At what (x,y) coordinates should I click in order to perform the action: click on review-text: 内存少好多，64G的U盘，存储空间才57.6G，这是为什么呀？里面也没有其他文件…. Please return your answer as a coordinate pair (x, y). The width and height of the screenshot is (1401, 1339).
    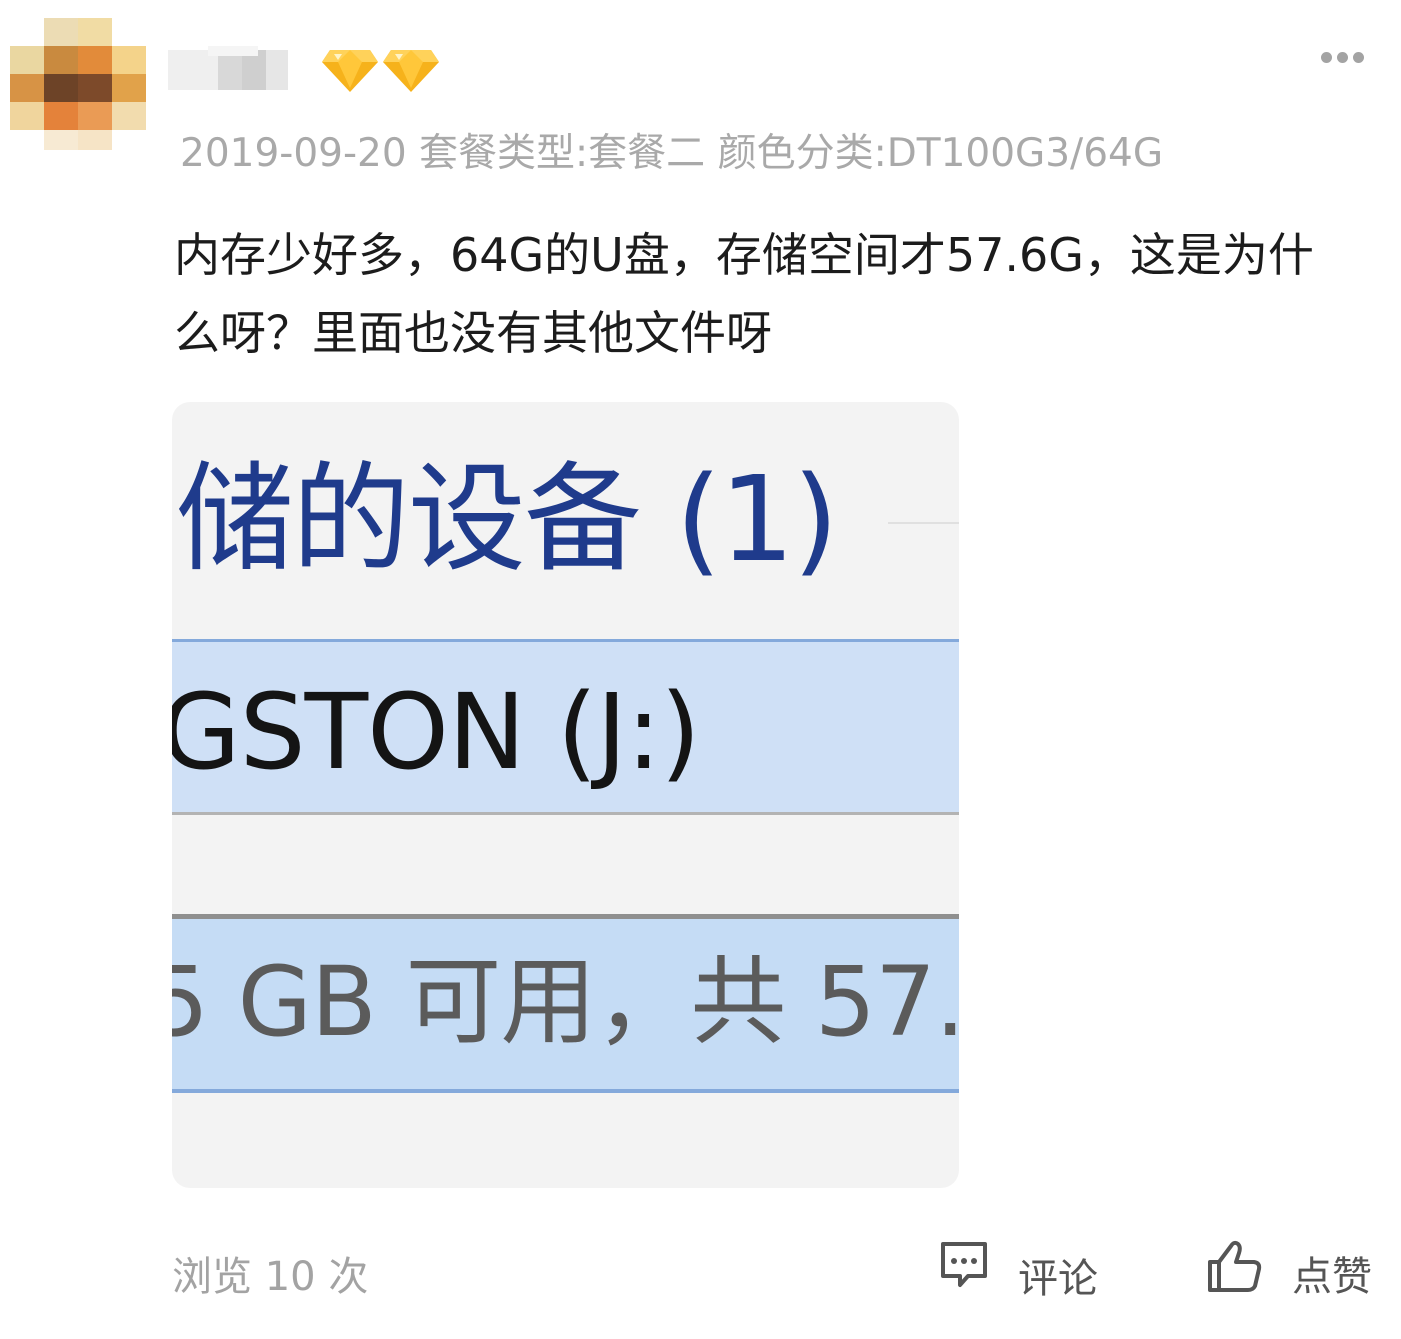
    Looking at the image, I should click on (744, 294).